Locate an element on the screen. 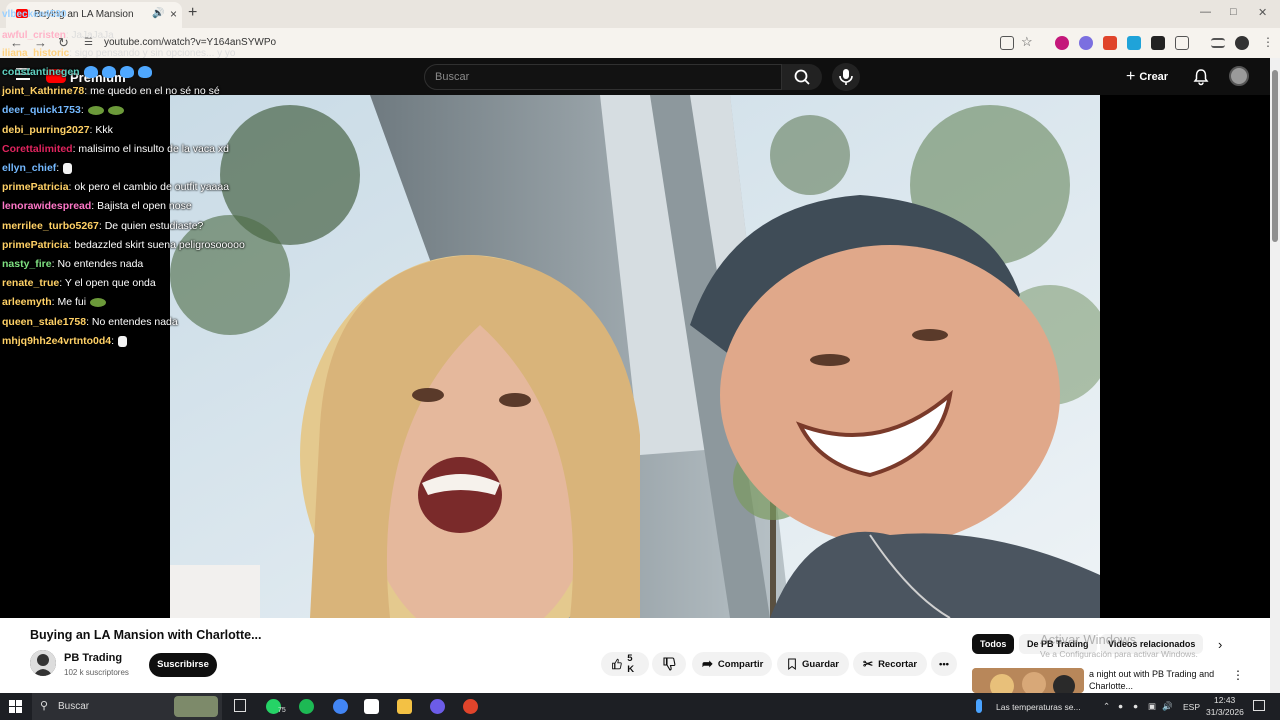  search-button is located at coordinates (802, 77).